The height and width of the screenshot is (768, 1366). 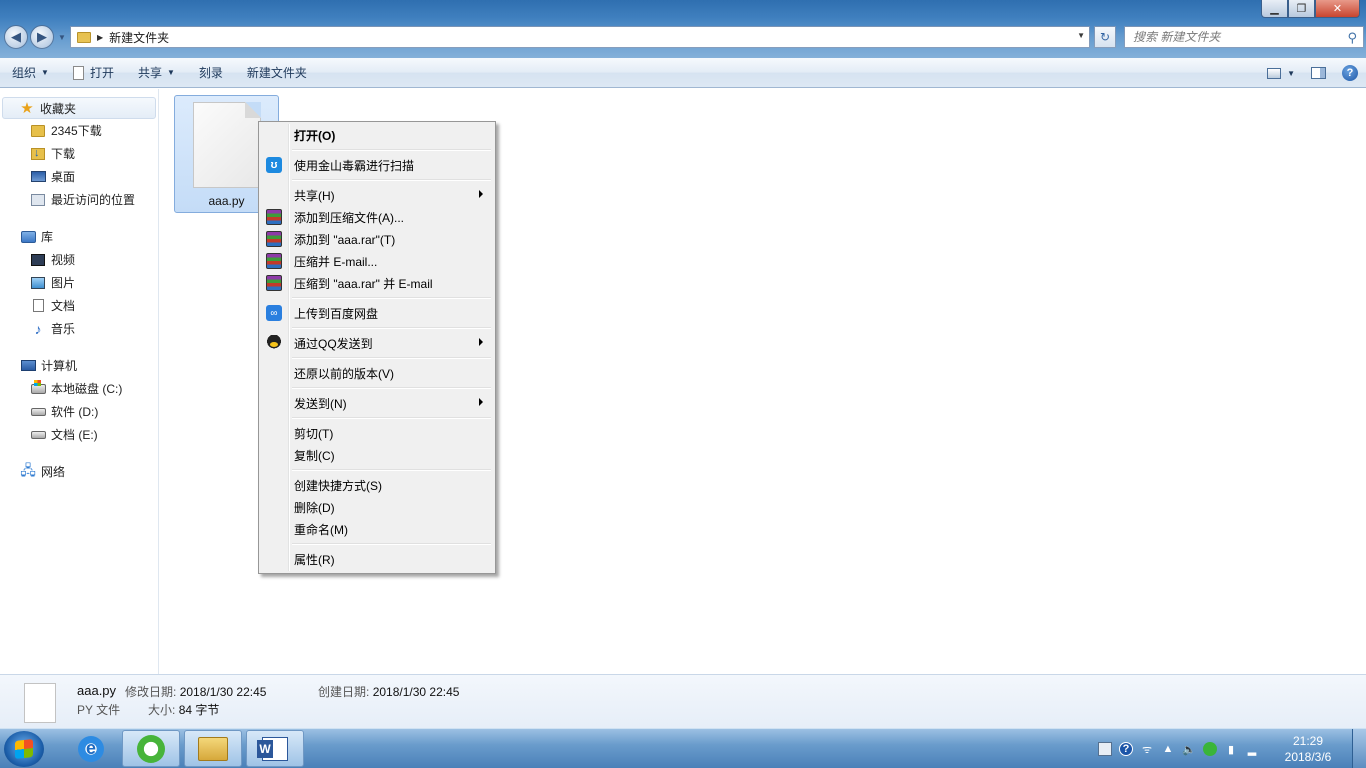 I want to click on window-controls: ▁ ❐ ✕, so click(x=1310, y=9).